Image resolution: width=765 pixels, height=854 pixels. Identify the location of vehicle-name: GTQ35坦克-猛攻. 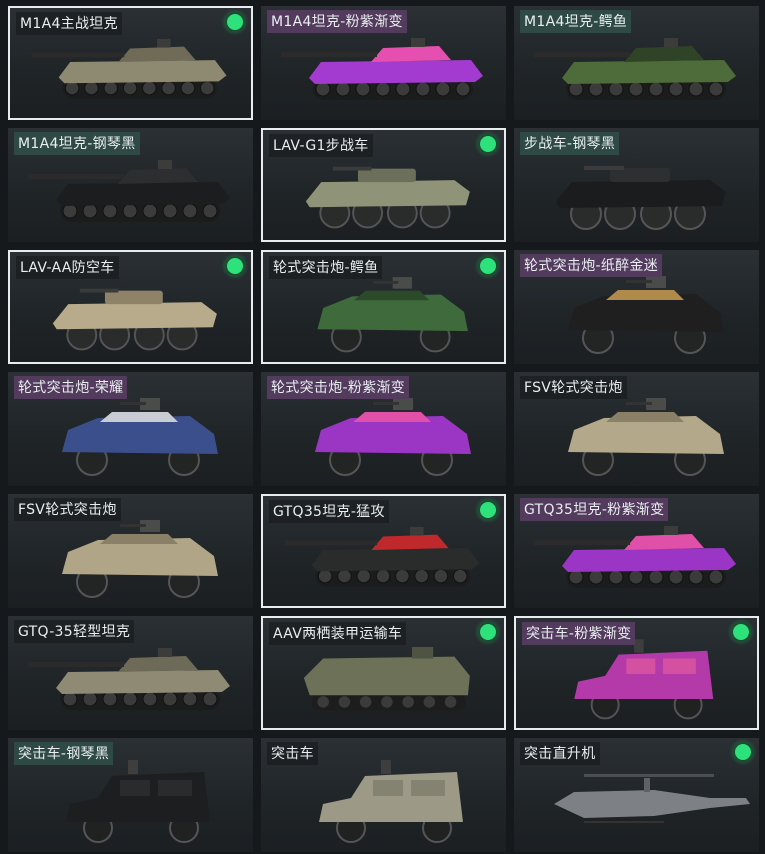
(329, 511).